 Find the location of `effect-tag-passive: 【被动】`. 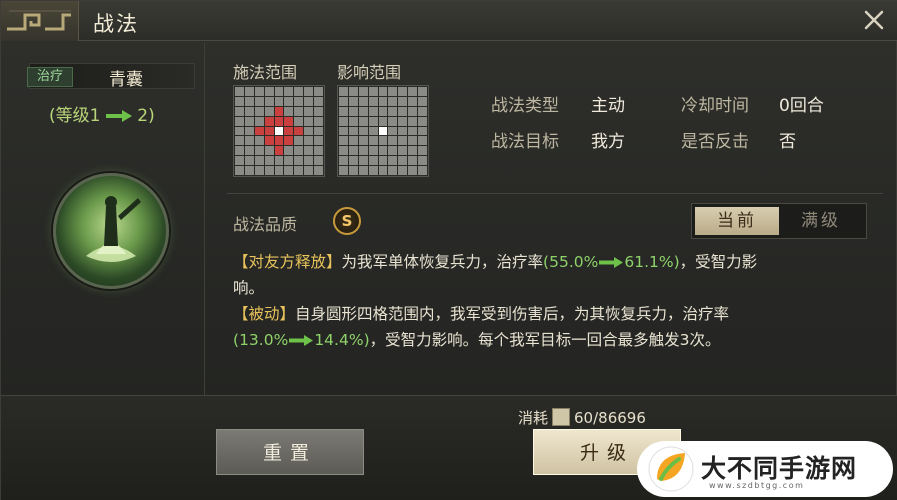

effect-tag-passive: 【被动】 is located at coordinates (264, 314).